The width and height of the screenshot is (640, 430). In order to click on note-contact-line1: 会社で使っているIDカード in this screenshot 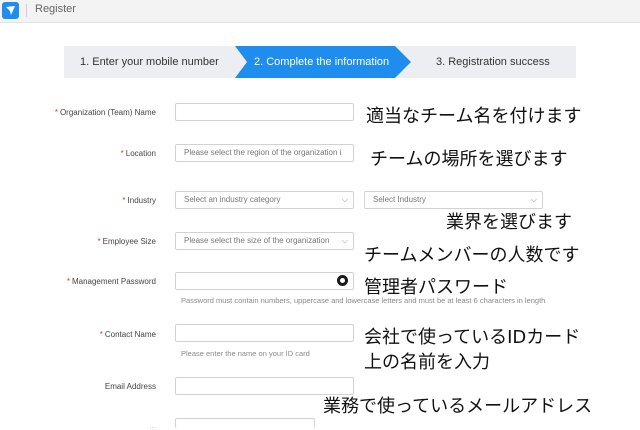, I will do `click(472, 337)`.